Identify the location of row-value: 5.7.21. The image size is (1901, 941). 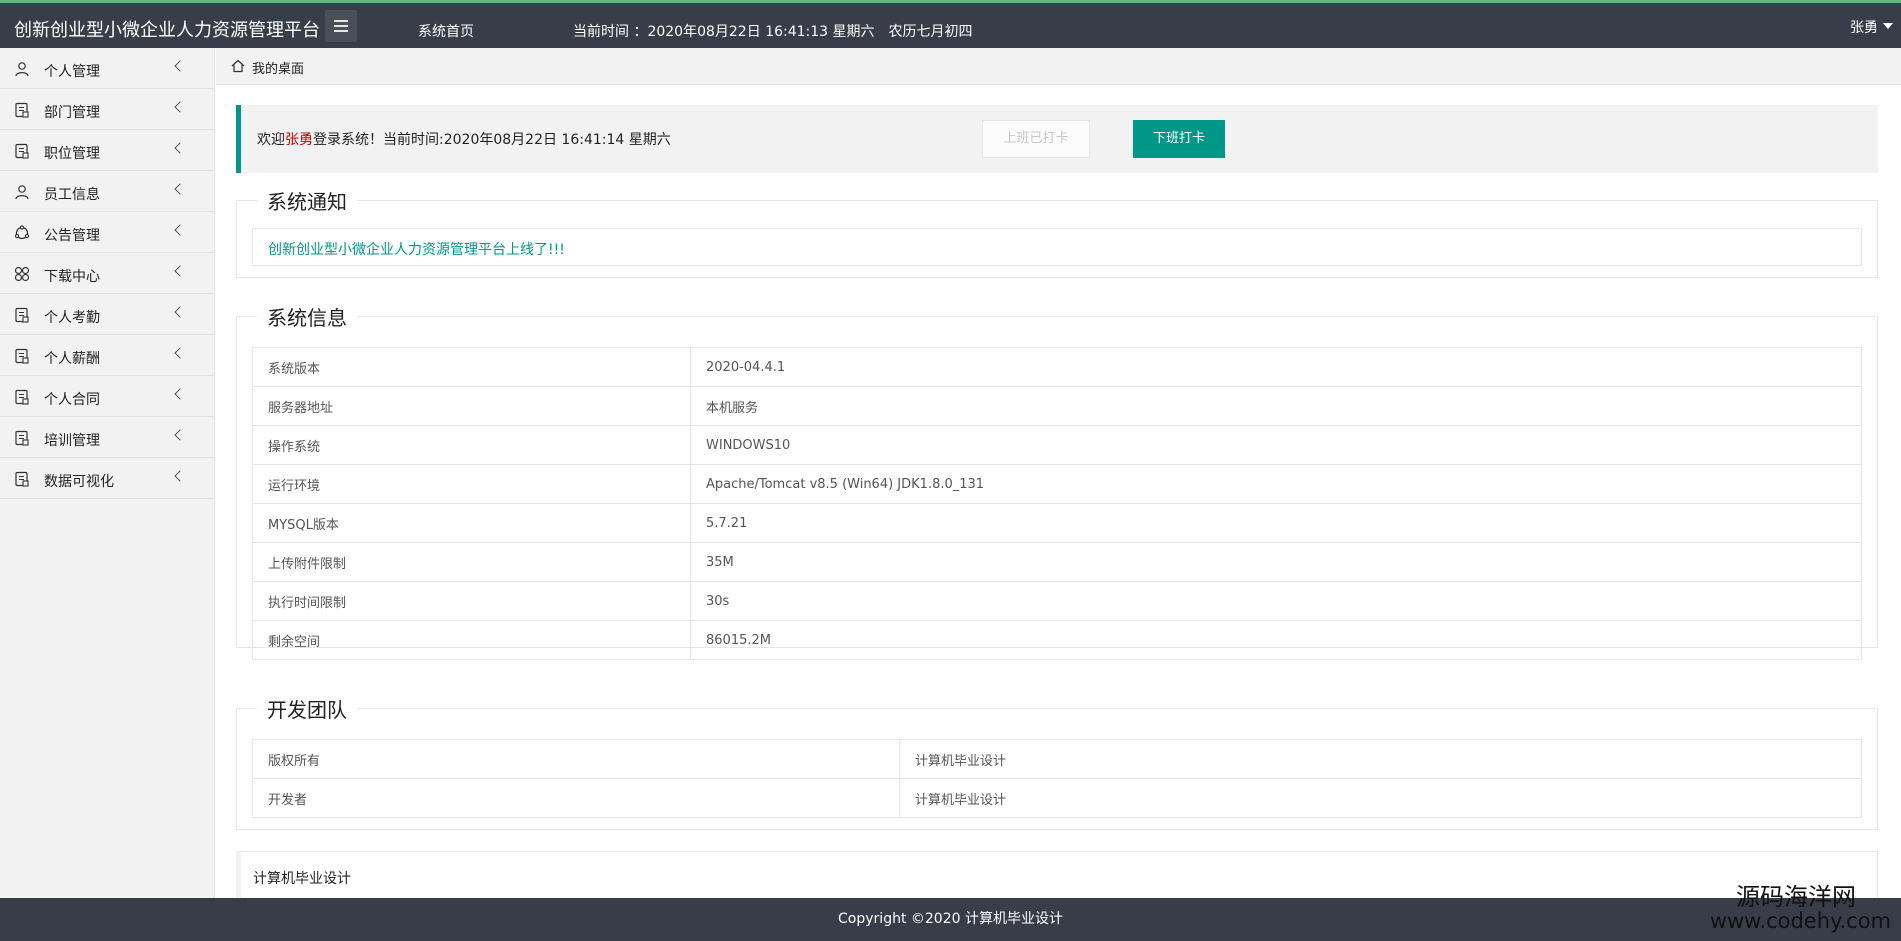
(1276, 523).